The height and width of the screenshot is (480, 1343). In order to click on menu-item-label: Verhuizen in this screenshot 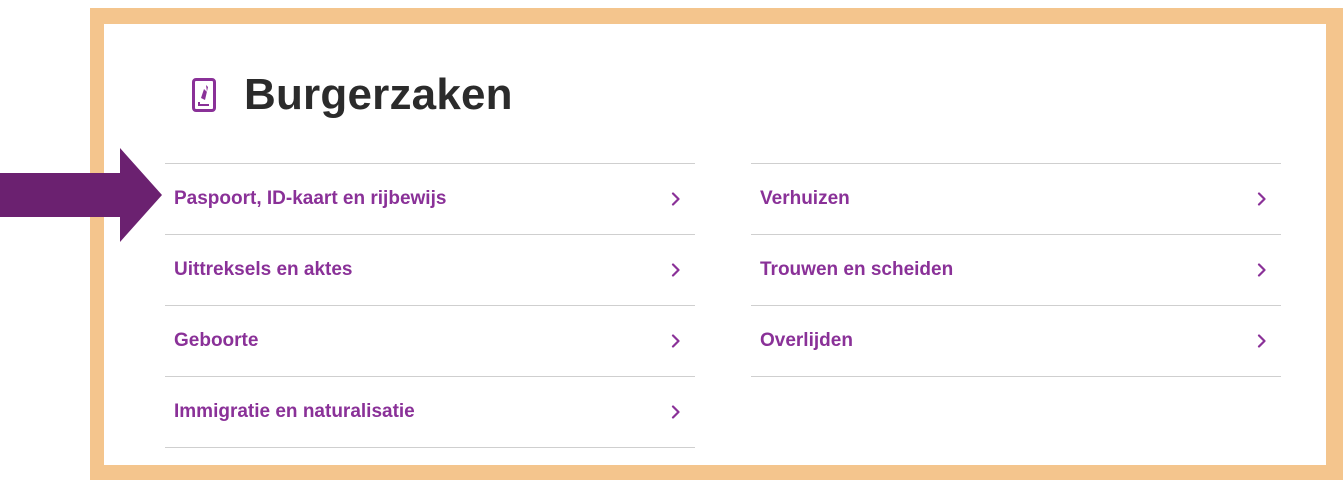, I will do `click(805, 198)`.